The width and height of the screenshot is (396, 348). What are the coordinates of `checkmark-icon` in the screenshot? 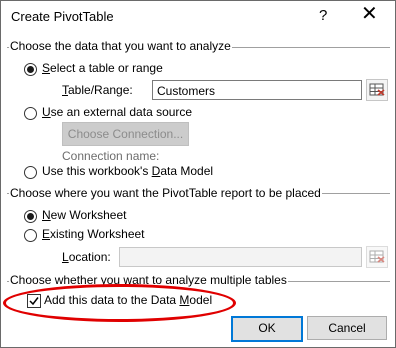 It's located at (34, 301).